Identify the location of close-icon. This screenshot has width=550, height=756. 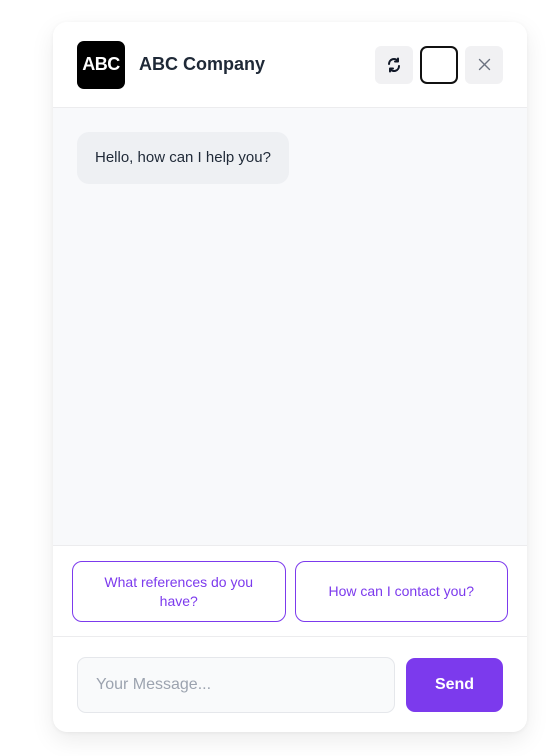
(484, 64).